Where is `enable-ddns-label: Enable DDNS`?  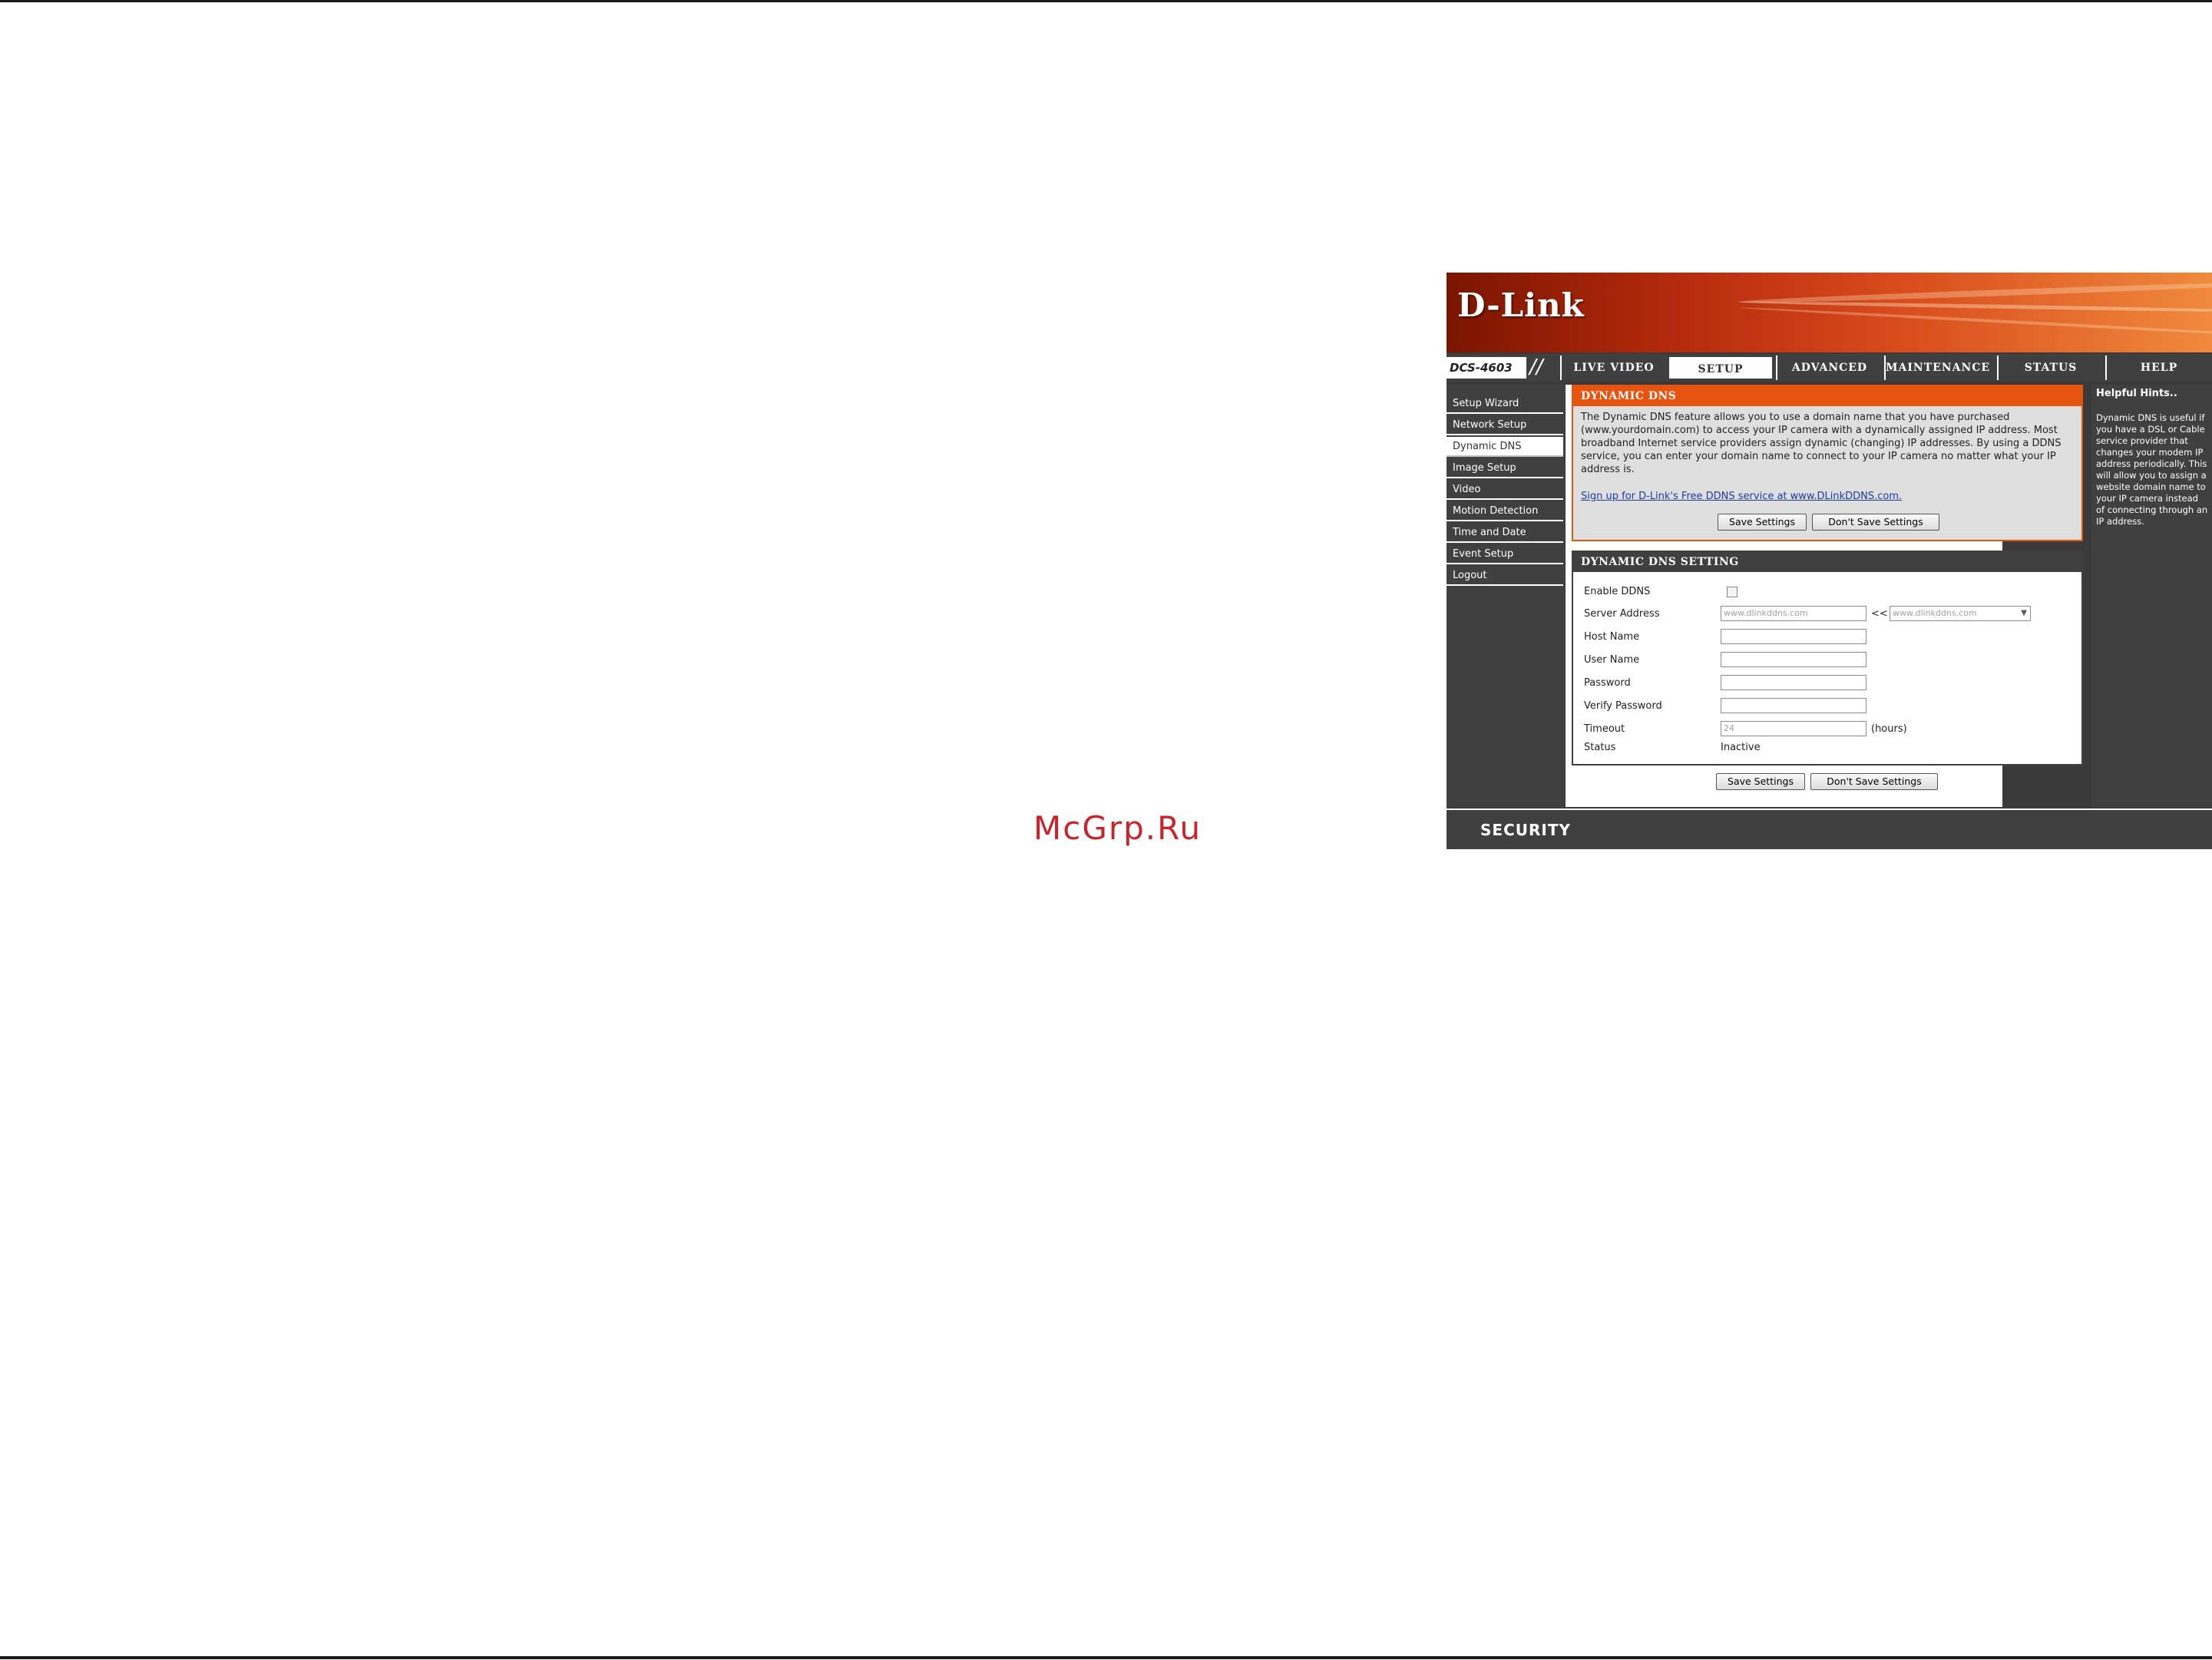
enable-ddns-label: Enable DDNS is located at coordinates (1618, 591).